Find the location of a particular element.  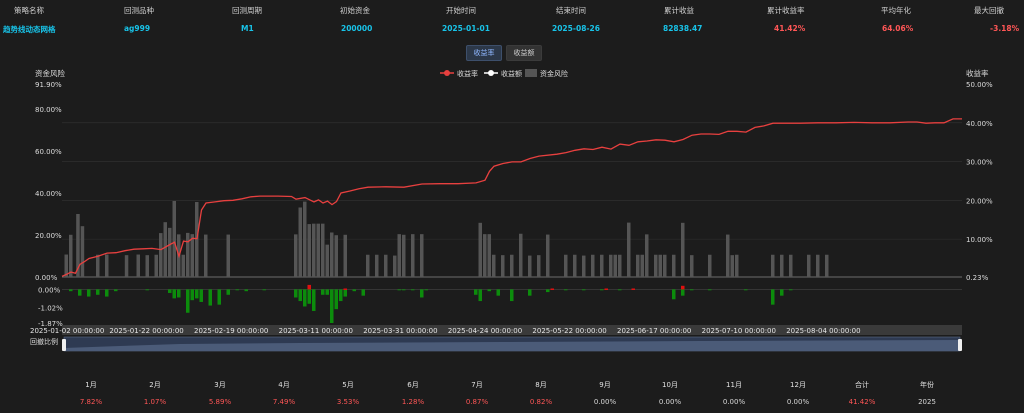

slider-handle-left is located at coordinates (64, 345).